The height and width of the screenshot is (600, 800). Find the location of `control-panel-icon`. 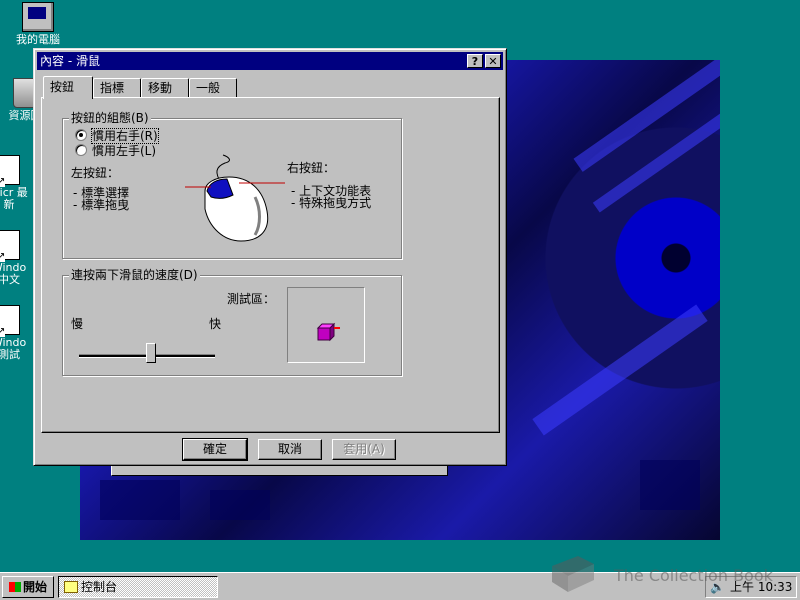

control-panel-icon is located at coordinates (71, 587).